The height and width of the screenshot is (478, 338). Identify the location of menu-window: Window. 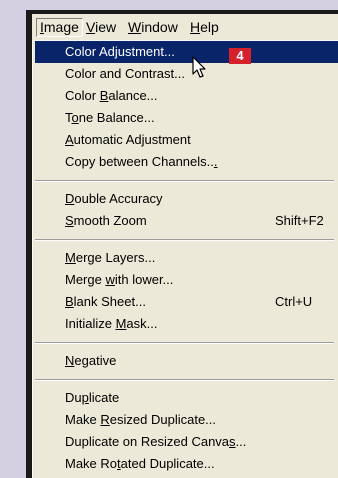
(153, 27).